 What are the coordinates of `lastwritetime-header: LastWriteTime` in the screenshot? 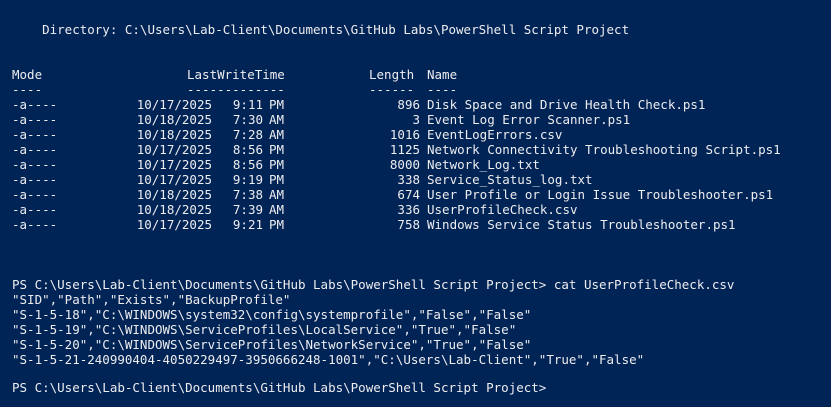 It's located at (236, 74).